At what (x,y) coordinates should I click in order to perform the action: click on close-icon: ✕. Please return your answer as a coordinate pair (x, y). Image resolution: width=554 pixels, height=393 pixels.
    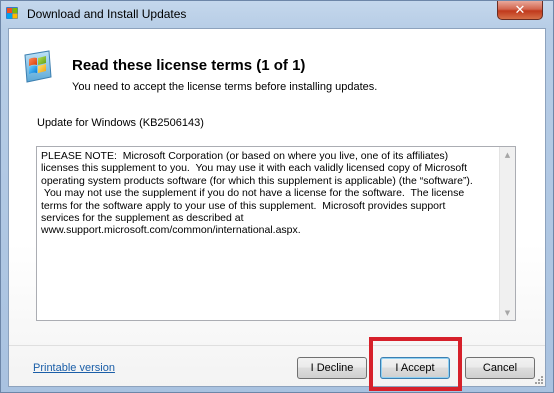
    Looking at the image, I should click on (520, 10).